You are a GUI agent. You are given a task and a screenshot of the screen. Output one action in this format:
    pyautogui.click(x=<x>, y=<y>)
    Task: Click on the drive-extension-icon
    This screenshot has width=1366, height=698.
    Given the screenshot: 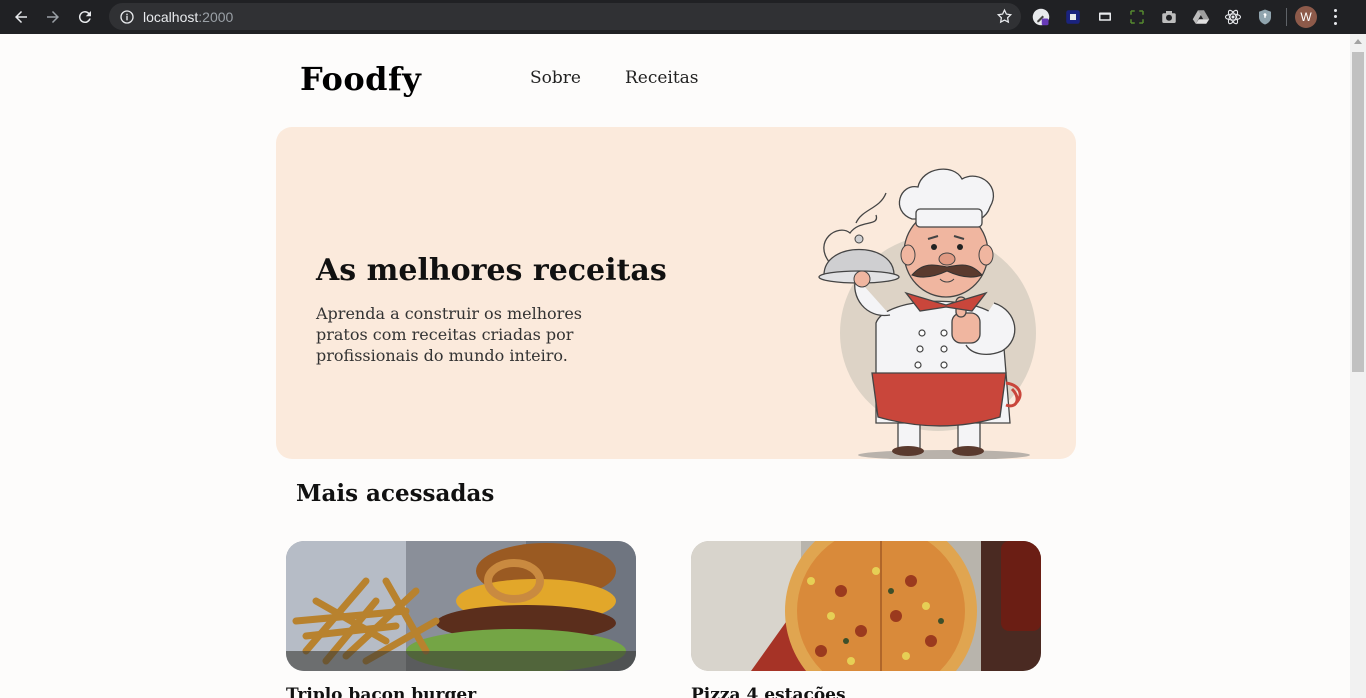 What is the action you would take?
    pyautogui.click(x=1201, y=17)
    